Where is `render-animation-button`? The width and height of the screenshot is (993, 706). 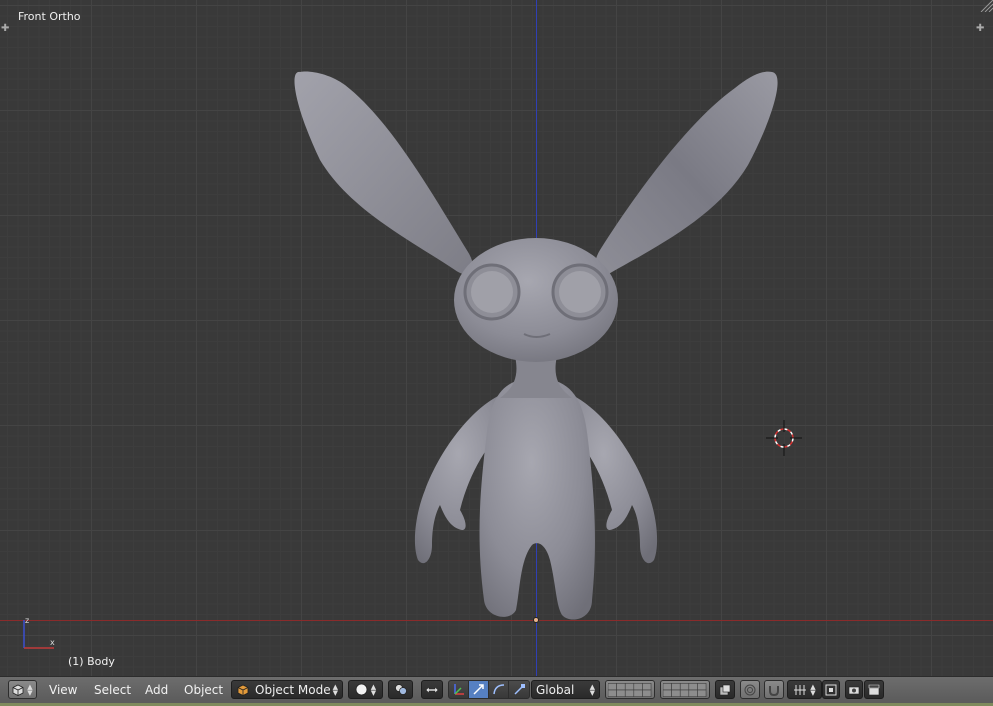 render-animation-button is located at coordinates (874, 689).